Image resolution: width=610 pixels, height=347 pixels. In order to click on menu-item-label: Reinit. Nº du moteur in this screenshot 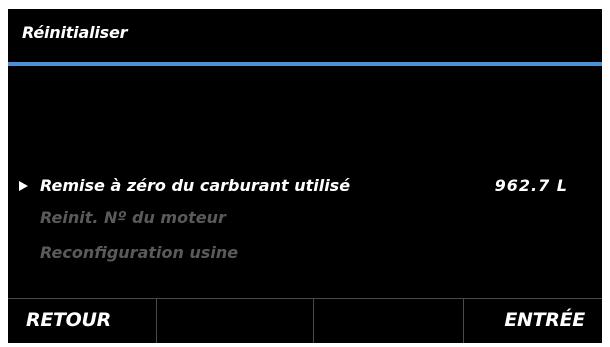, I will do `click(133, 217)`.